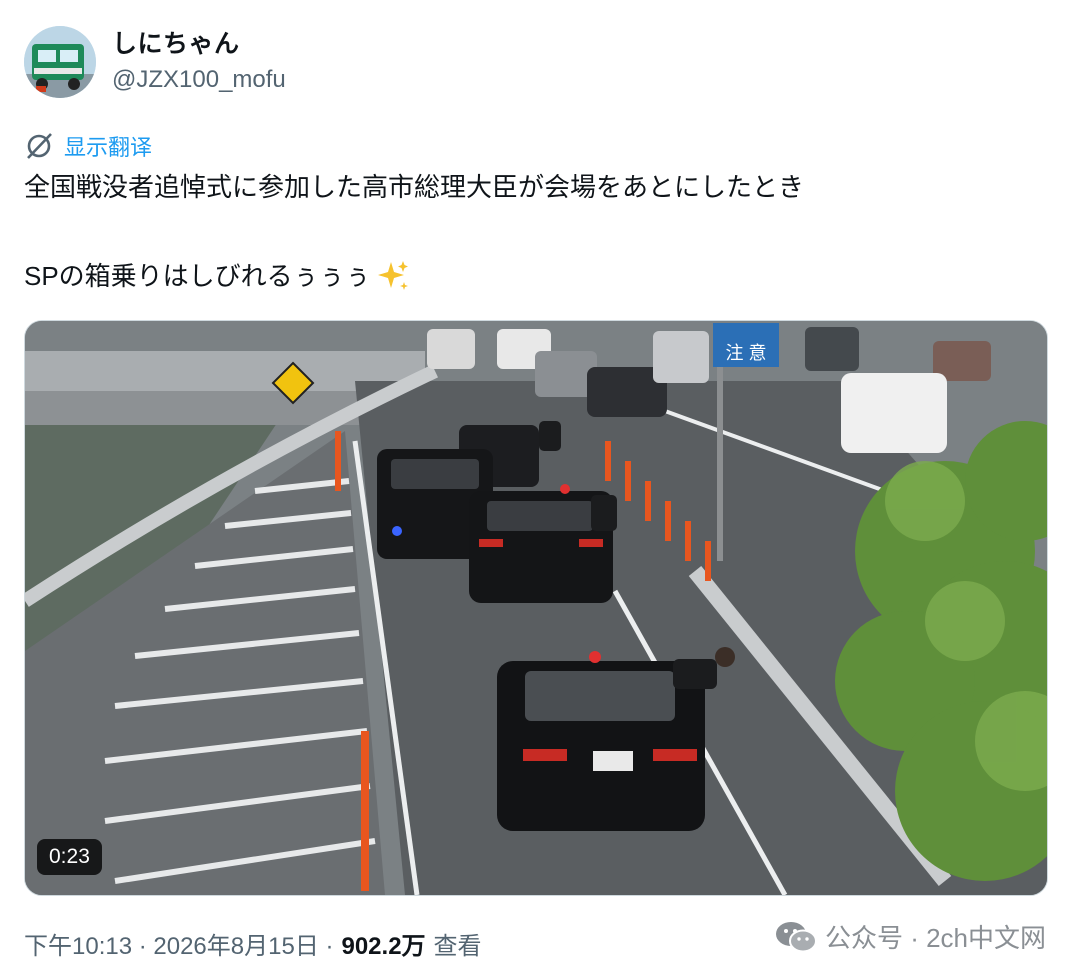  Describe the element at coordinates (69, 857) in the screenshot. I see `video-duration: 0:23` at that location.